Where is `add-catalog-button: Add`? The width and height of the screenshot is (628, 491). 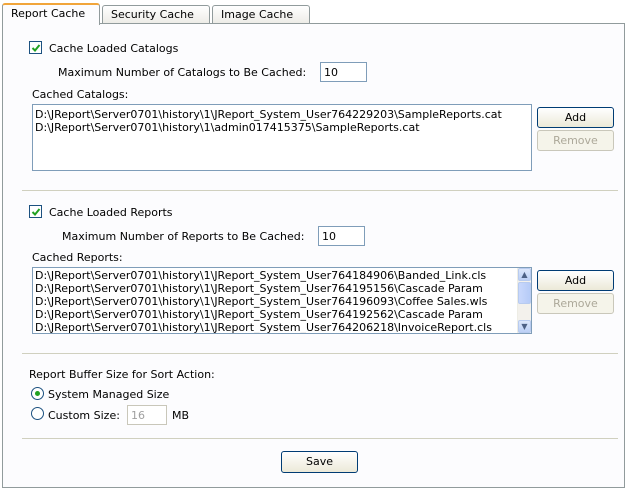
add-catalog-button: Add is located at coordinates (575, 117).